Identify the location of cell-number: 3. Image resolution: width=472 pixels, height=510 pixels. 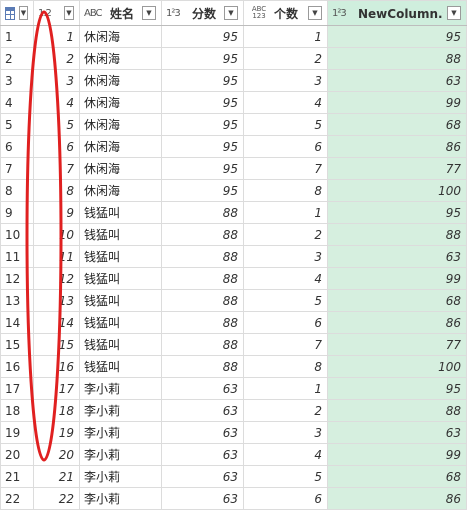
(56, 80).